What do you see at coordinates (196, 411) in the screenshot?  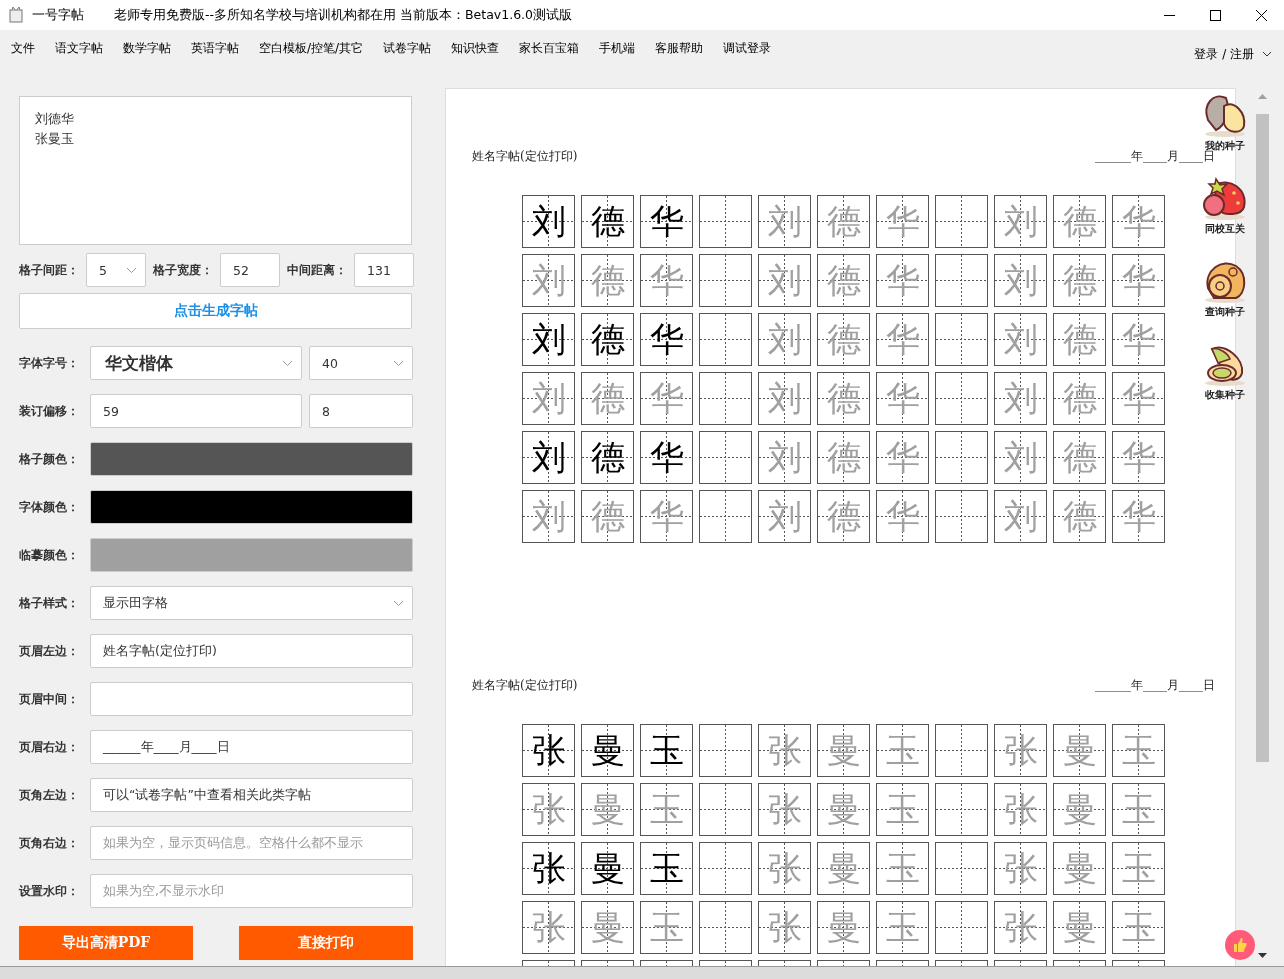 I see `input-field: 59` at bounding box center [196, 411].